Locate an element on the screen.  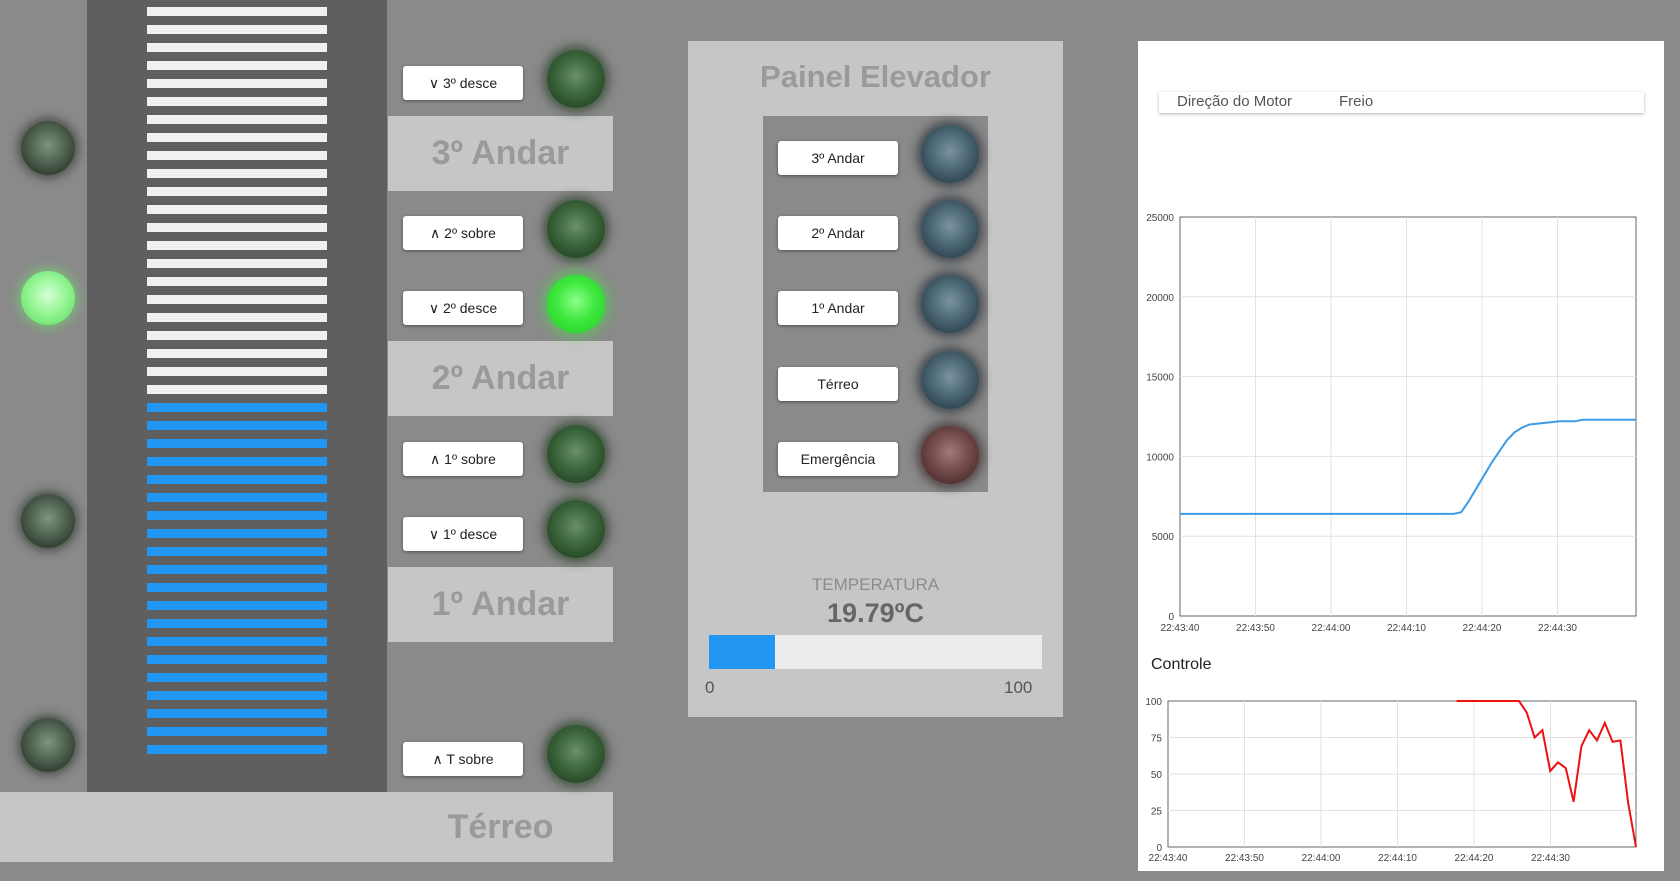
call-third-down-button: ∨ 3º desce is located at coordinates (463, 83).